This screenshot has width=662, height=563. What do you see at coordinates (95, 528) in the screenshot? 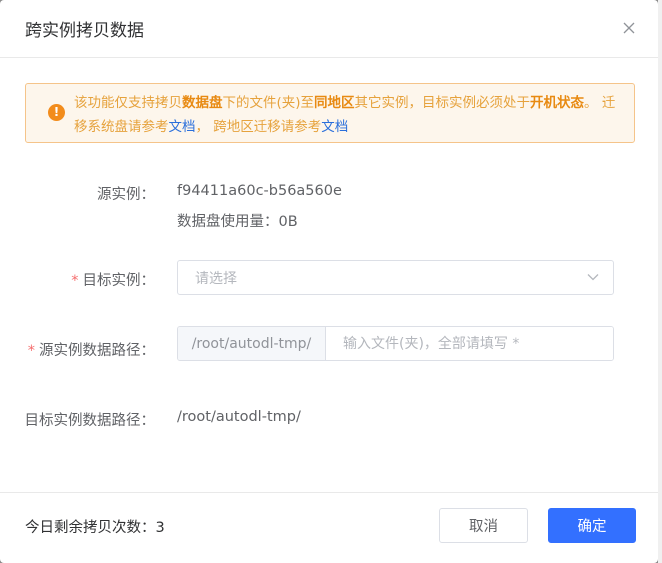
I see `remaining-copies-text: 今日剩余拷贝次数：3` at bounding box center [95, 528].